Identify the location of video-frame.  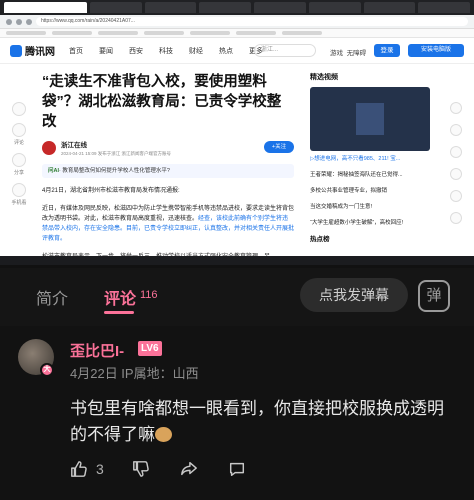
(370, 119).